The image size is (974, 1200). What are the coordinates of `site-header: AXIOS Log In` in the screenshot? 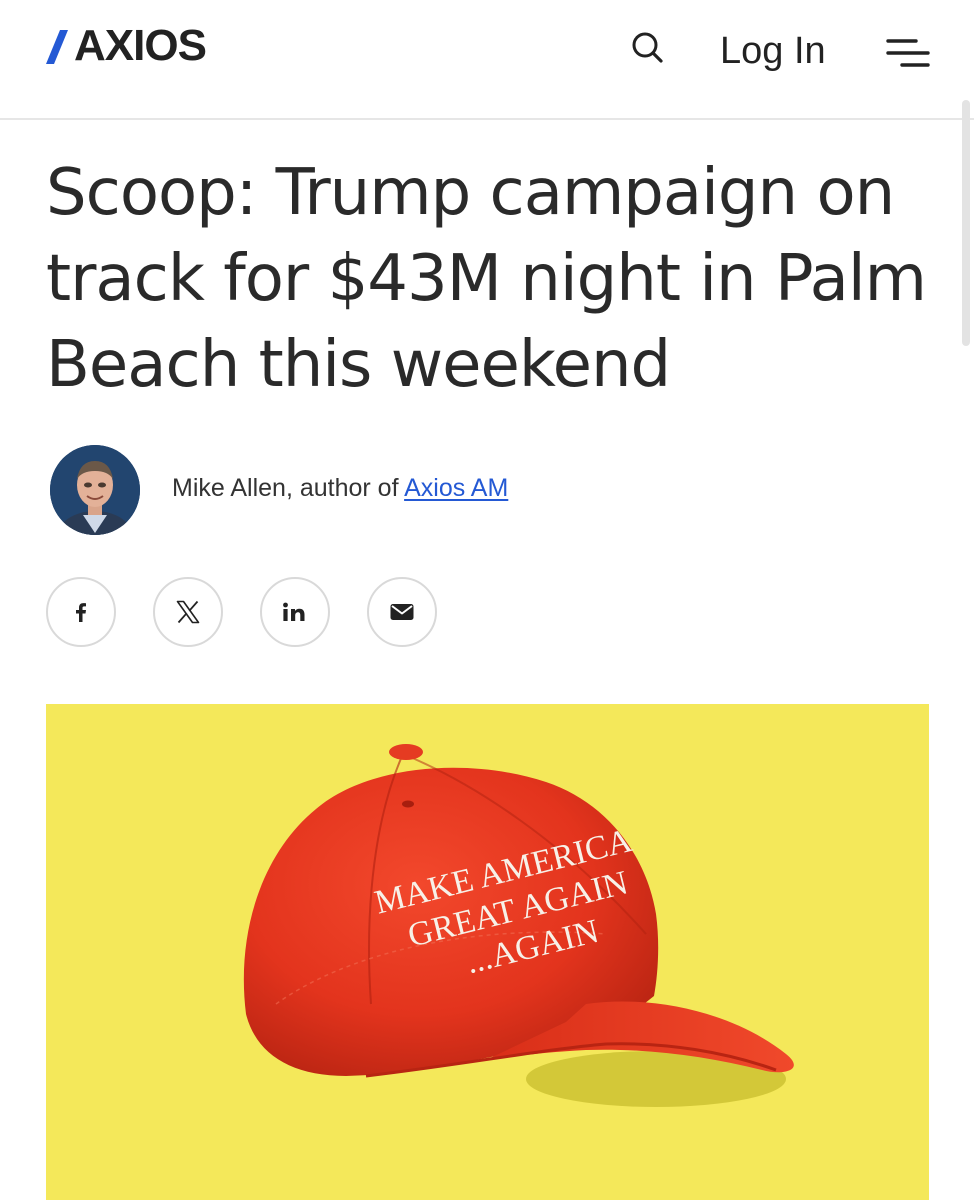 It's located at (487, 60).